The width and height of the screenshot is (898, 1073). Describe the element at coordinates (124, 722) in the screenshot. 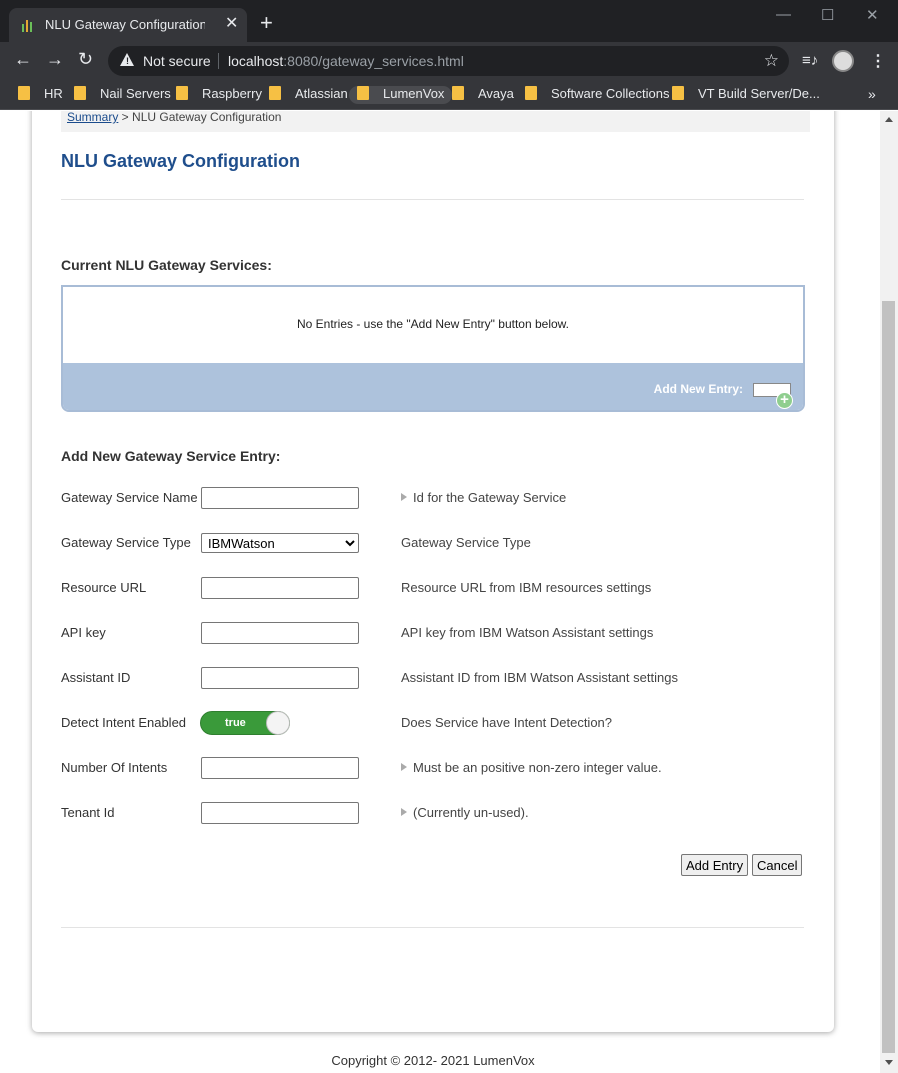

I see `detect-intent-label: Detect Intent Enabled` at that location.